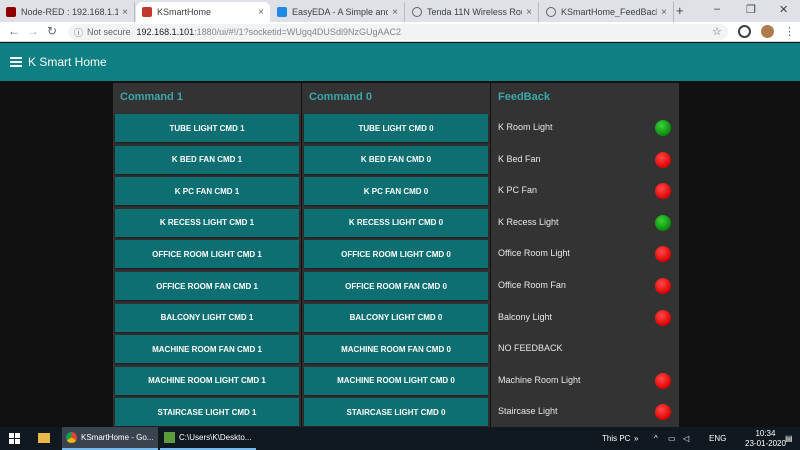  I want to click on windows-start-icon, so click(14, 438).